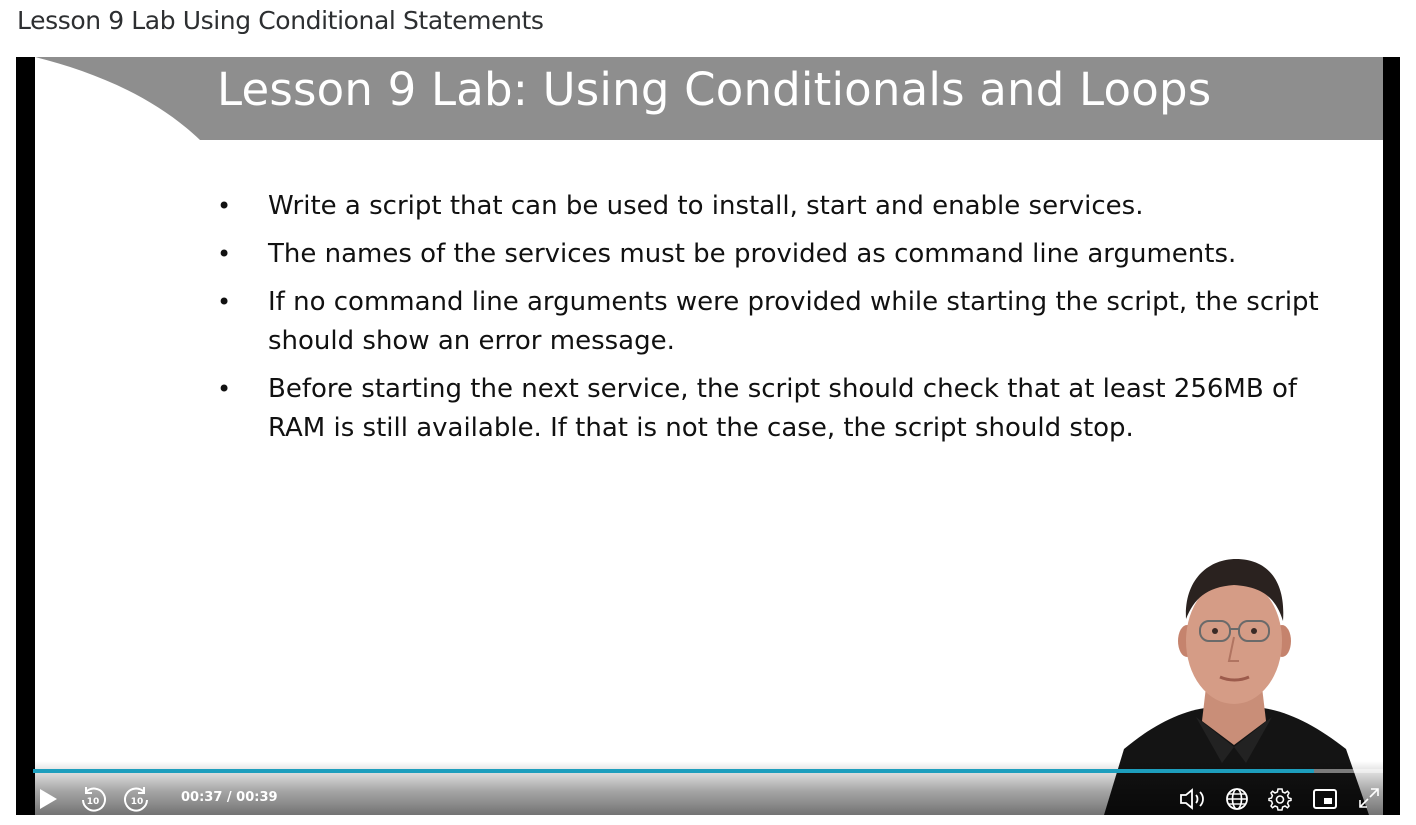 The image size is (1416, 825). I want to click on play-button, so click(48, 799).